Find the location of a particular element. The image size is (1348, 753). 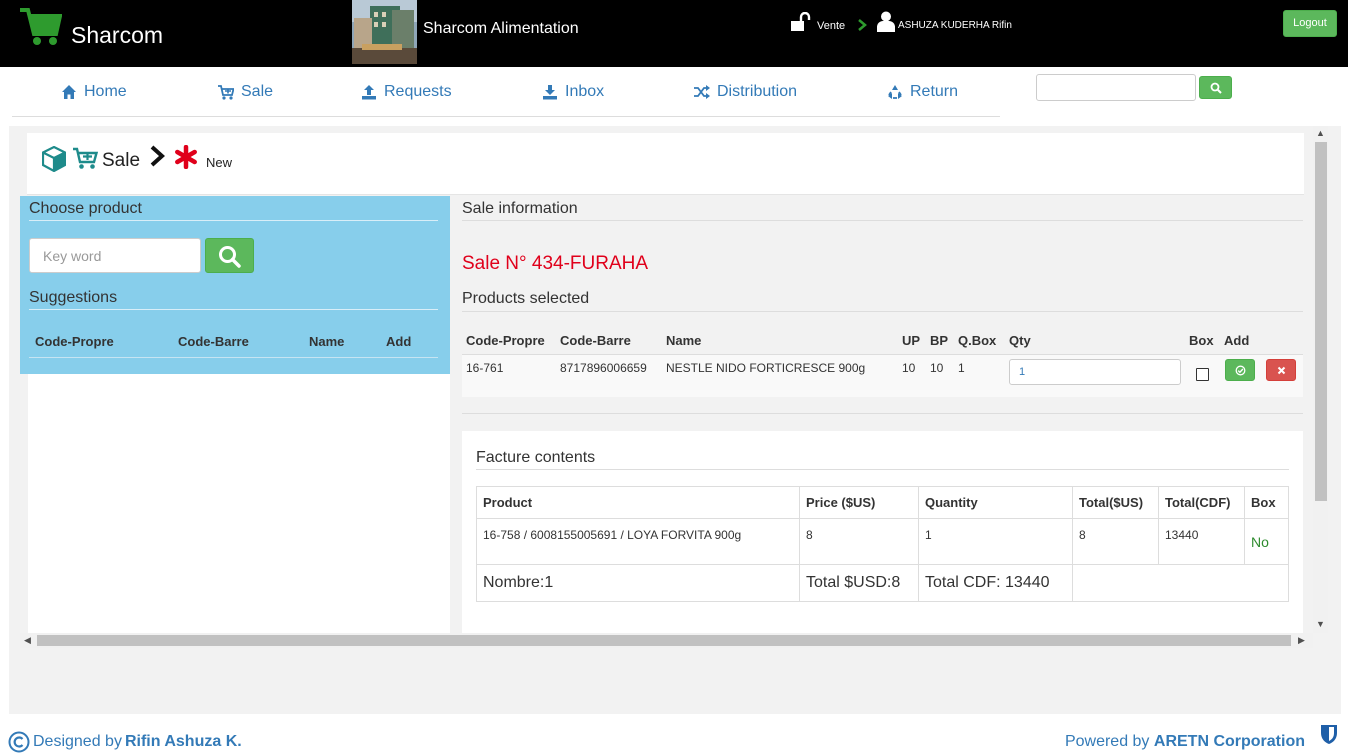

nav-inbox: Inbox is located at coordinates (573, 92).